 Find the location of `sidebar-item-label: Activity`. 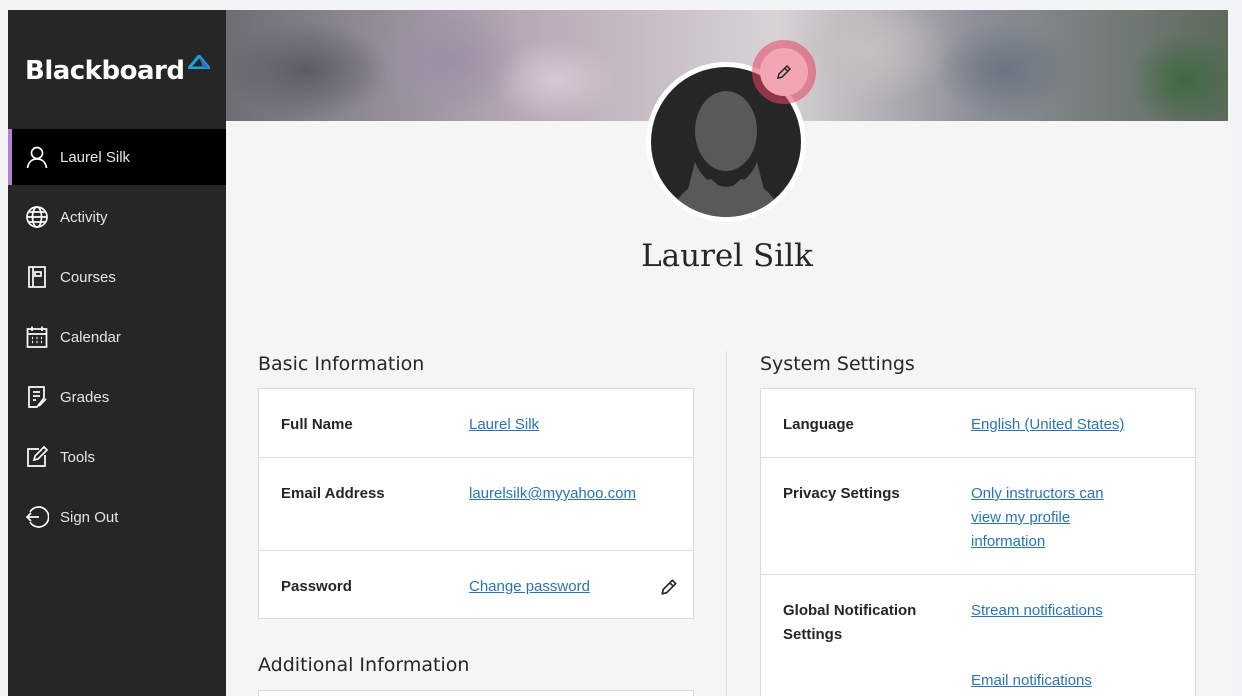

sidebar-item-label: Activity is located at coordinates (84, 217).